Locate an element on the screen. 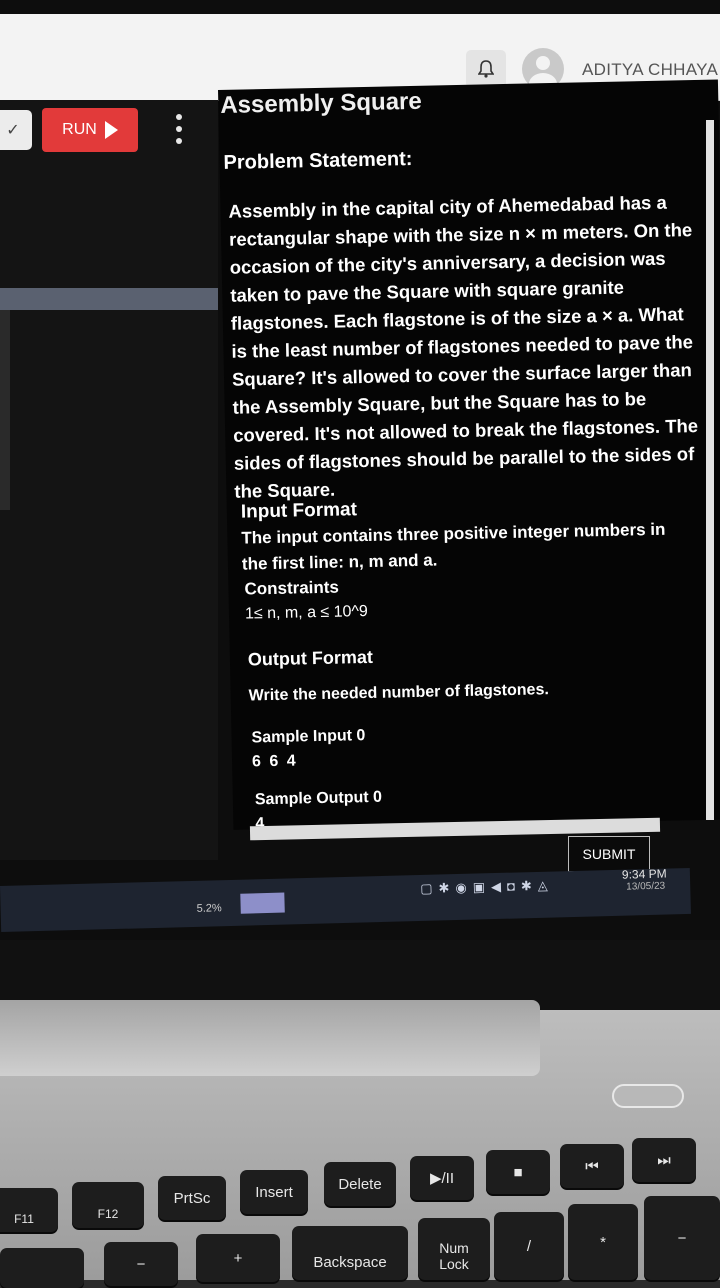 The width and height of the screenshot is (720, 1288). cpu-usage: 5.2% is located at coordinates (209, 908).